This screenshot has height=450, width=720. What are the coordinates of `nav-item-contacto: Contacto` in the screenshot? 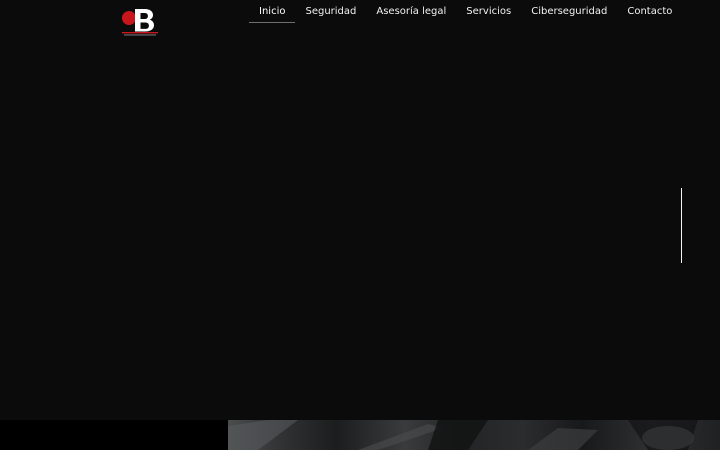 It's located at (649, 12).